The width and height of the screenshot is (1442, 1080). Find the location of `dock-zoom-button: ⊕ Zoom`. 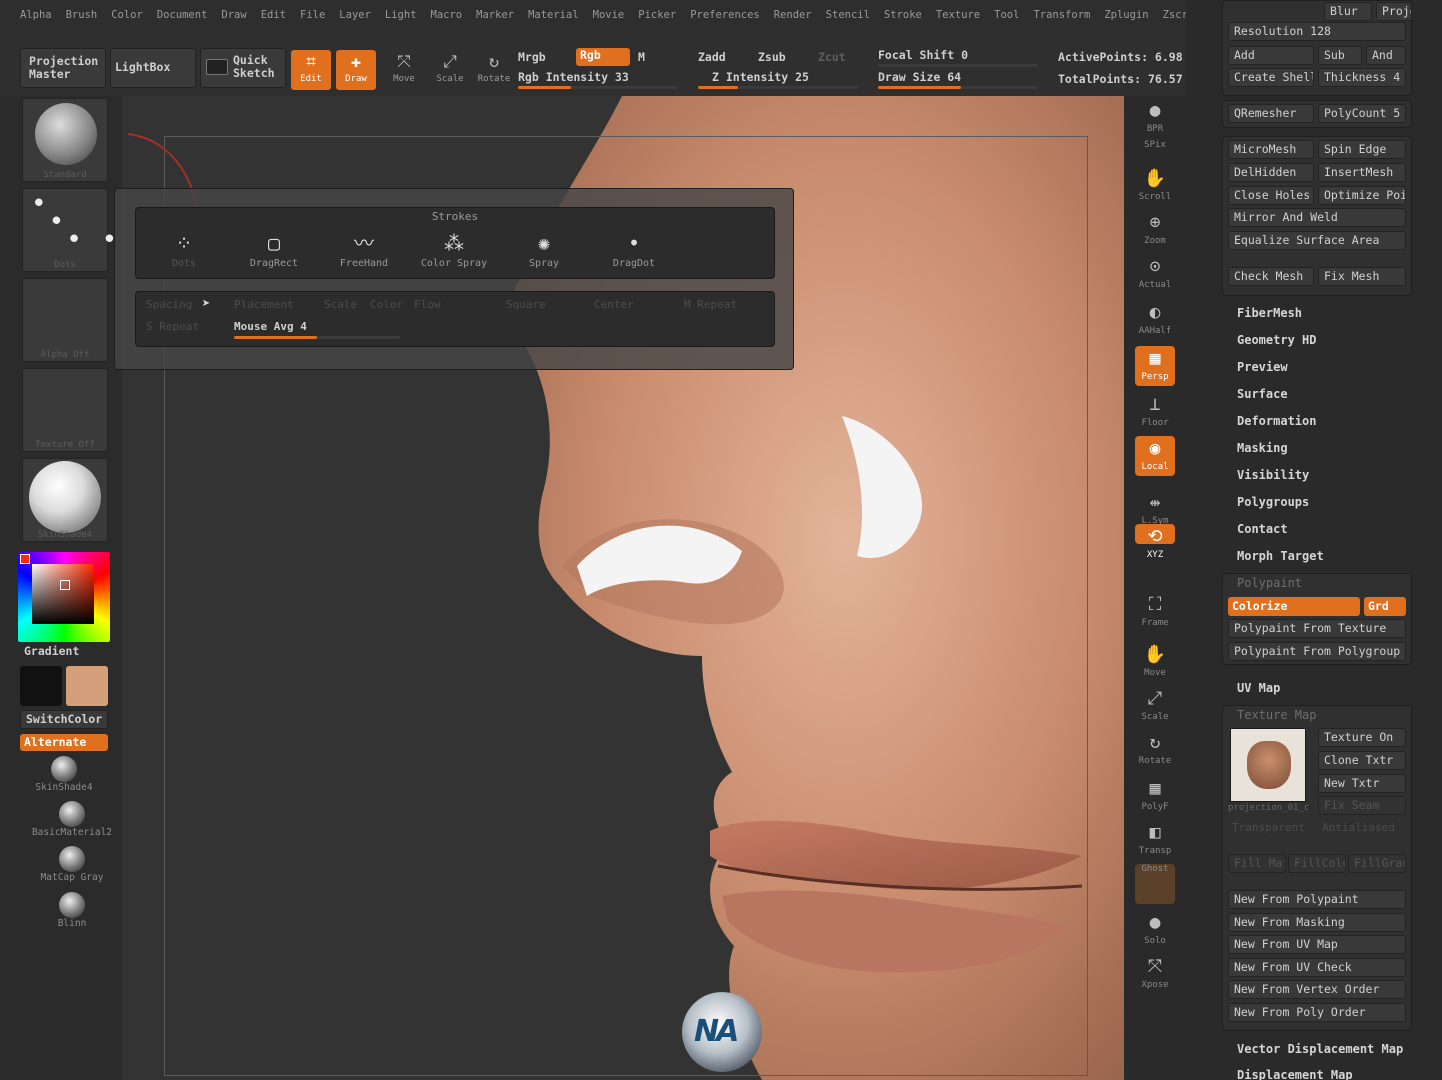

dock-zoom-button: ⊕ Zoom is located at coordinates (1155, 230).